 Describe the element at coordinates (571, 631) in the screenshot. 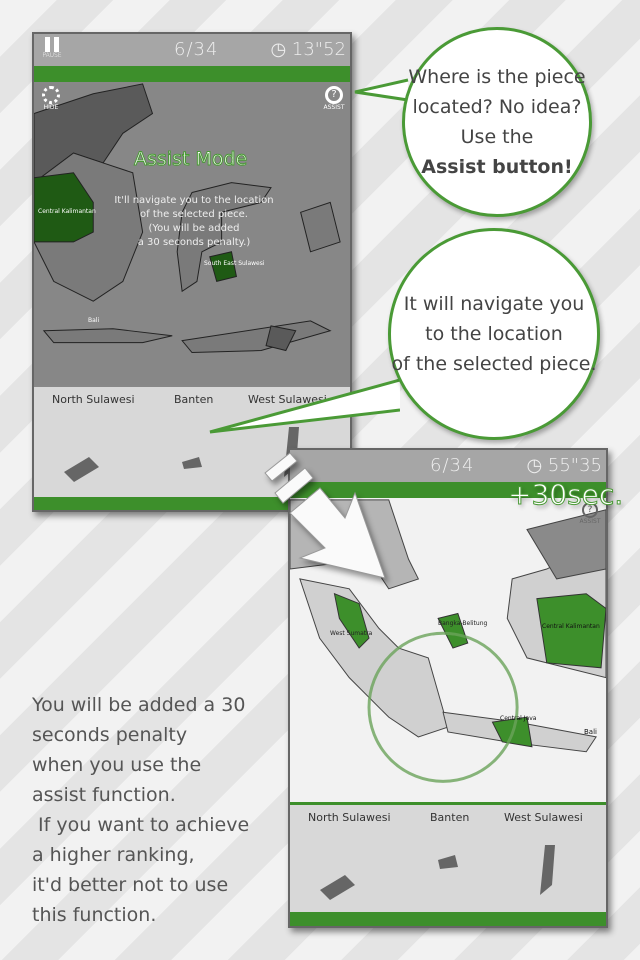

I see `central-kalimantan-region` at that location.